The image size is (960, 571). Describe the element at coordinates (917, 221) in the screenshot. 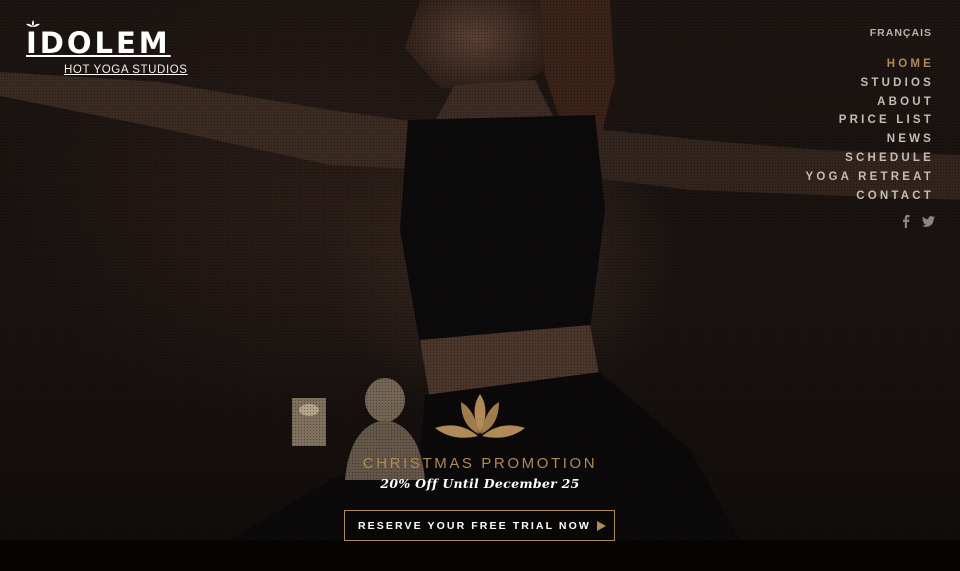

I see `social-links` at that location.